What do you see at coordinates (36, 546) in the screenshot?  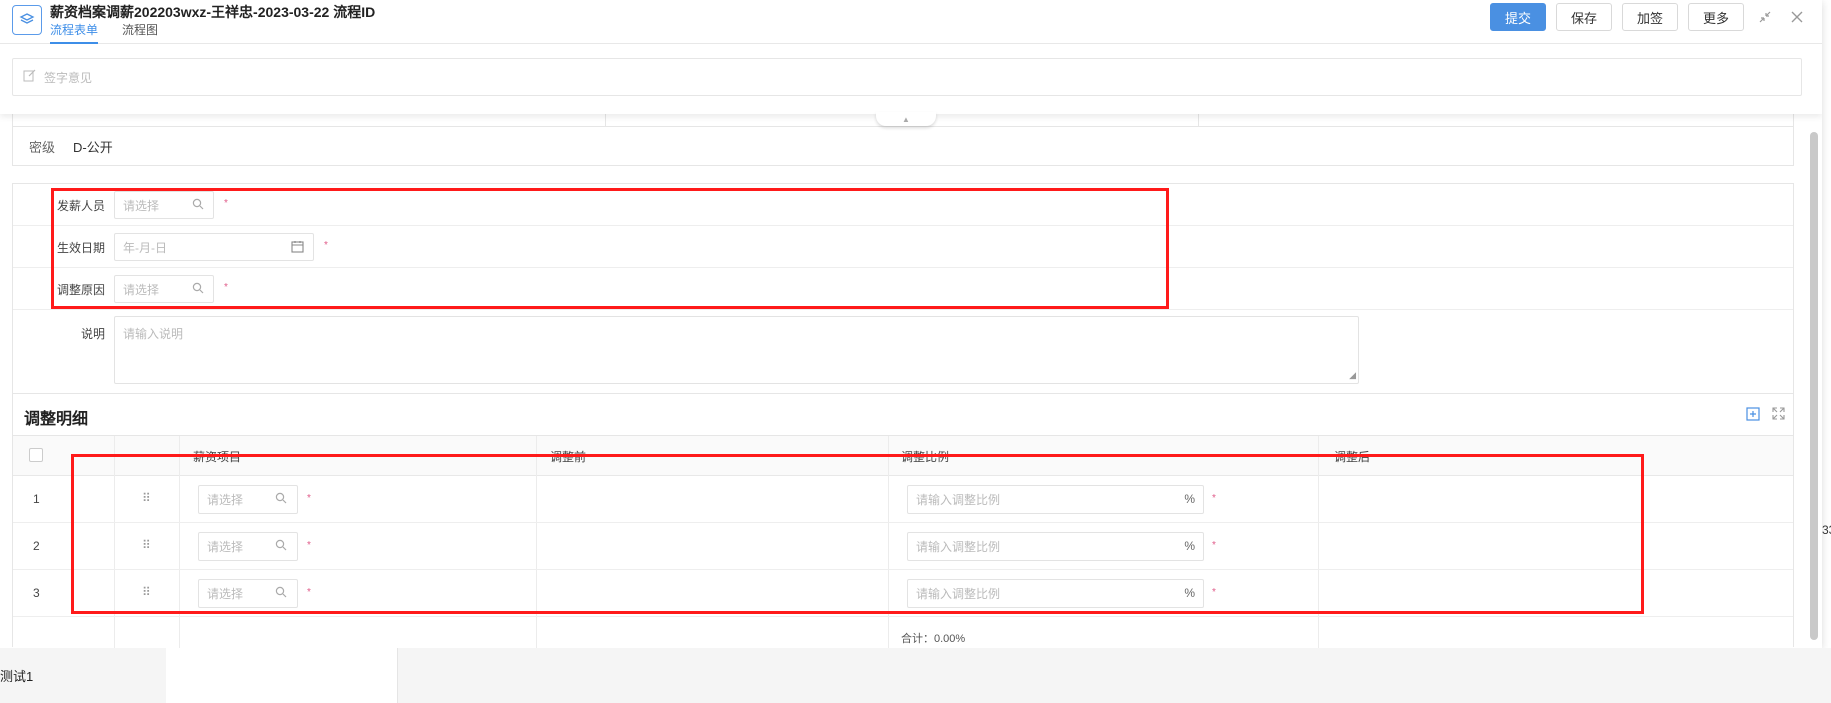 I see `row-index: 2` at bounding box center [36, 546].